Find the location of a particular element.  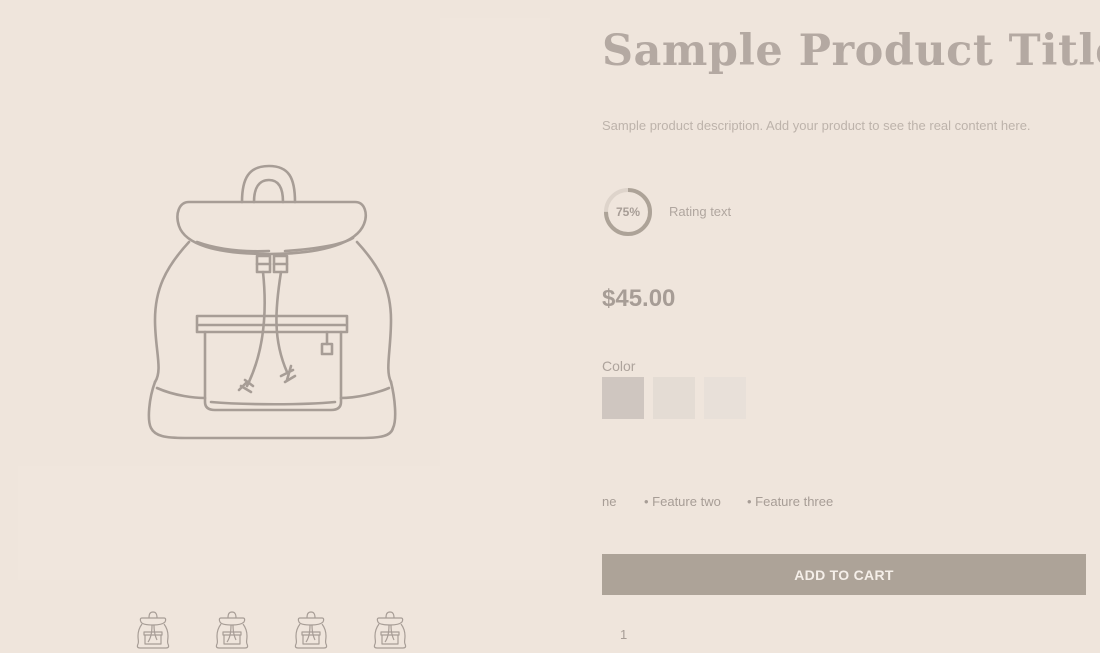

feature-item-1: ne is located at coordinates (609, 501).